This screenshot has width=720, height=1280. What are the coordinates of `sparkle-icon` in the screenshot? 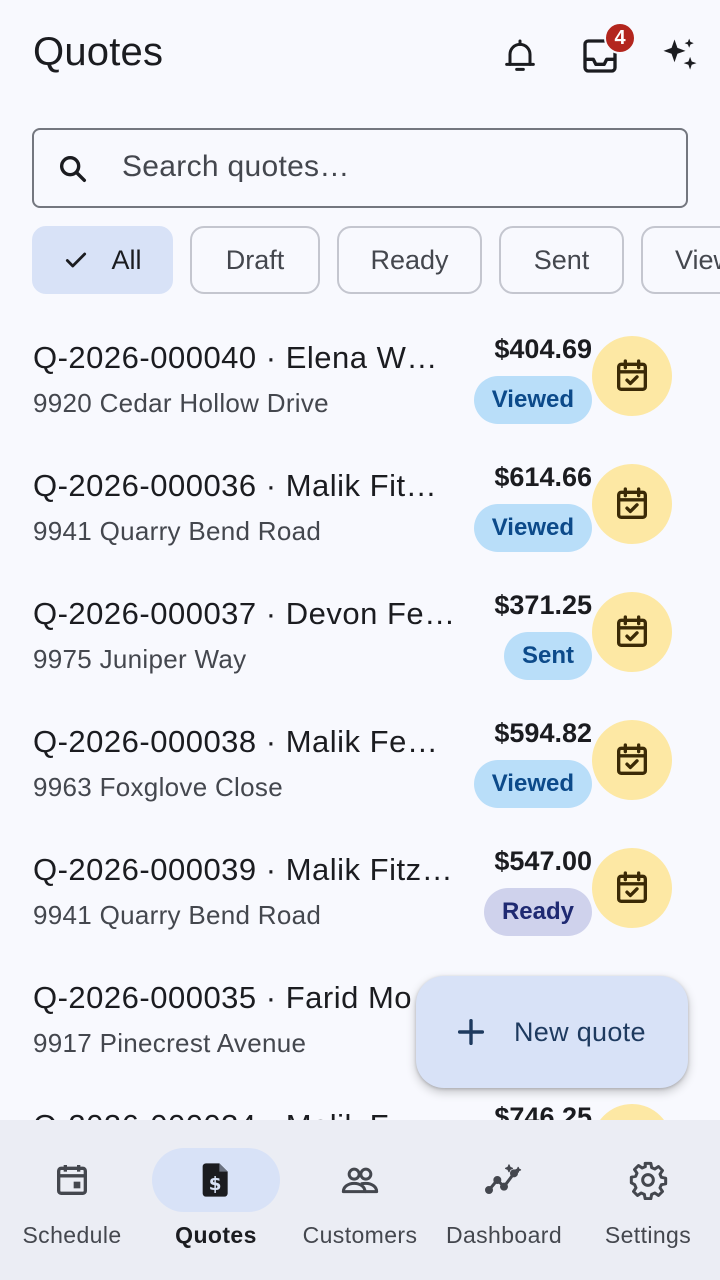 It's located at (680, 54).